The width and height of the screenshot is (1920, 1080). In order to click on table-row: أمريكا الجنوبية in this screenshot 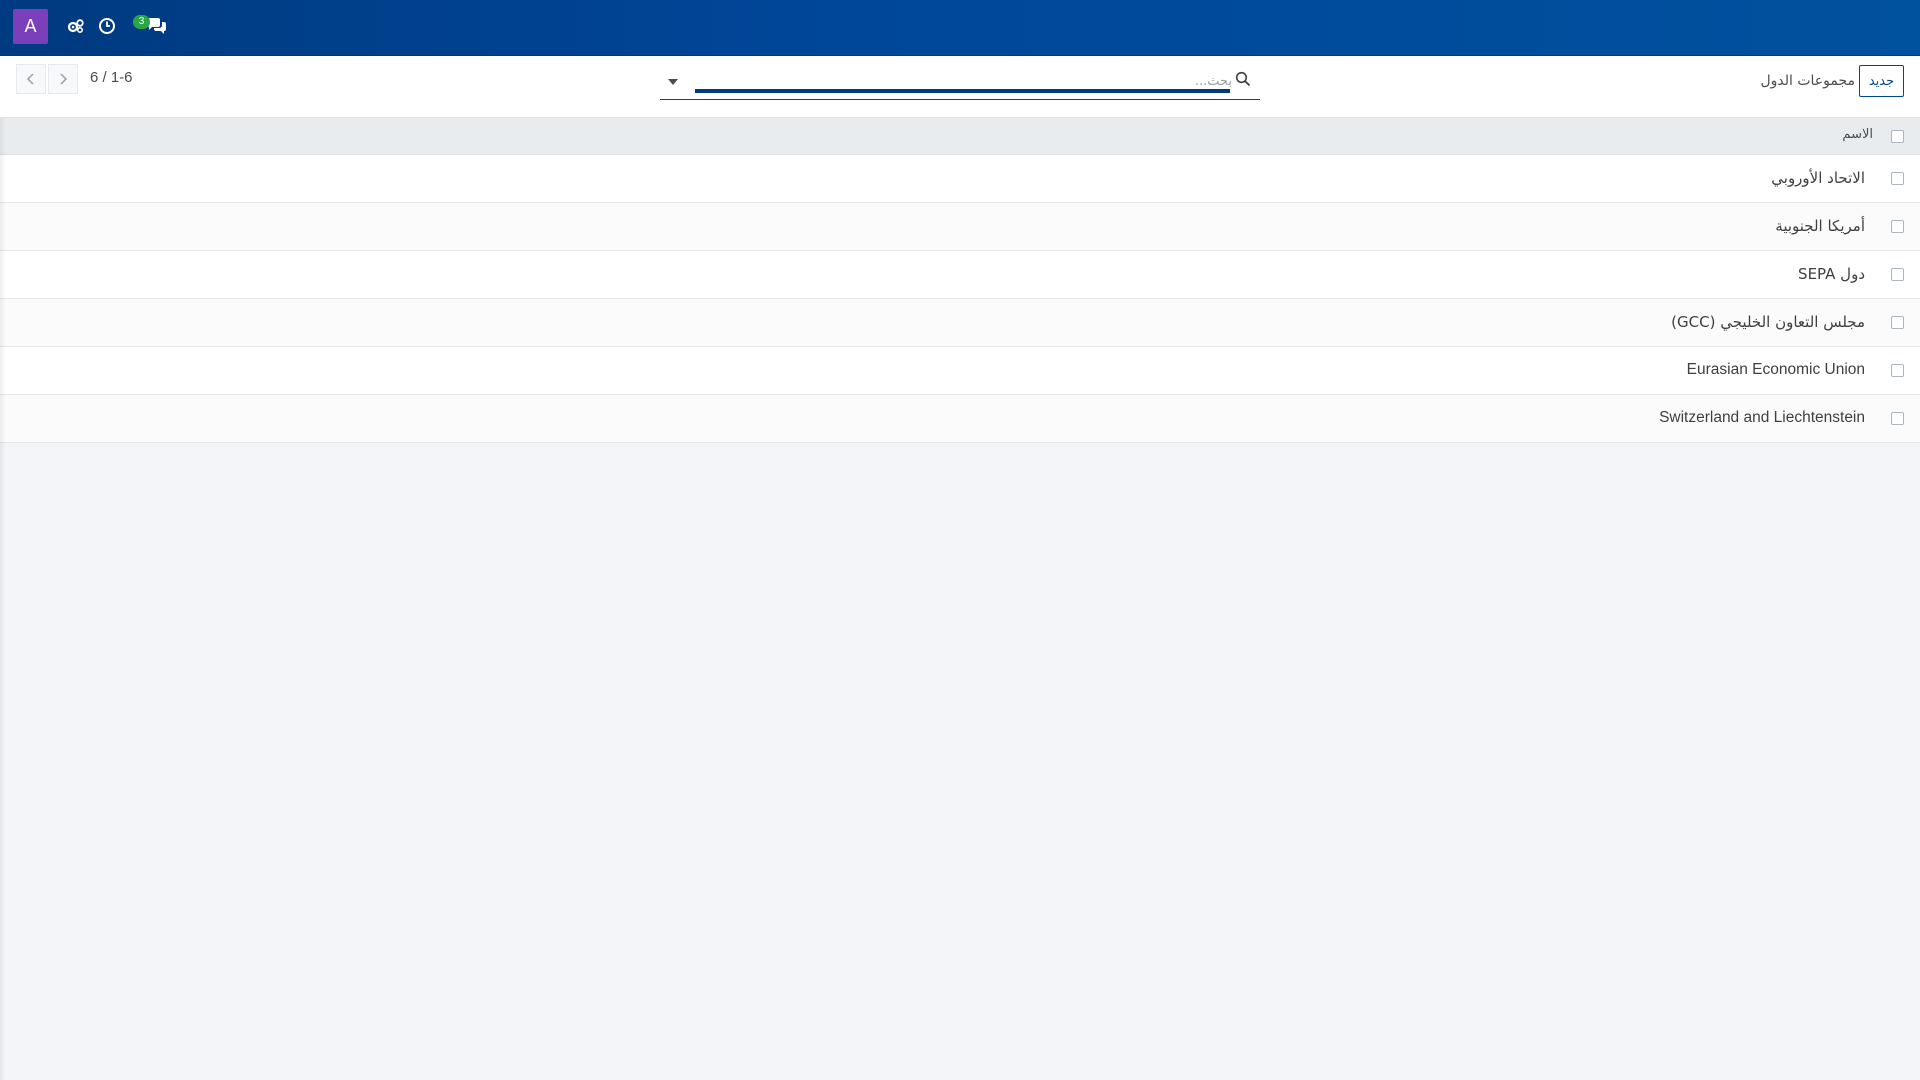, I will do `click(960, 227)`.